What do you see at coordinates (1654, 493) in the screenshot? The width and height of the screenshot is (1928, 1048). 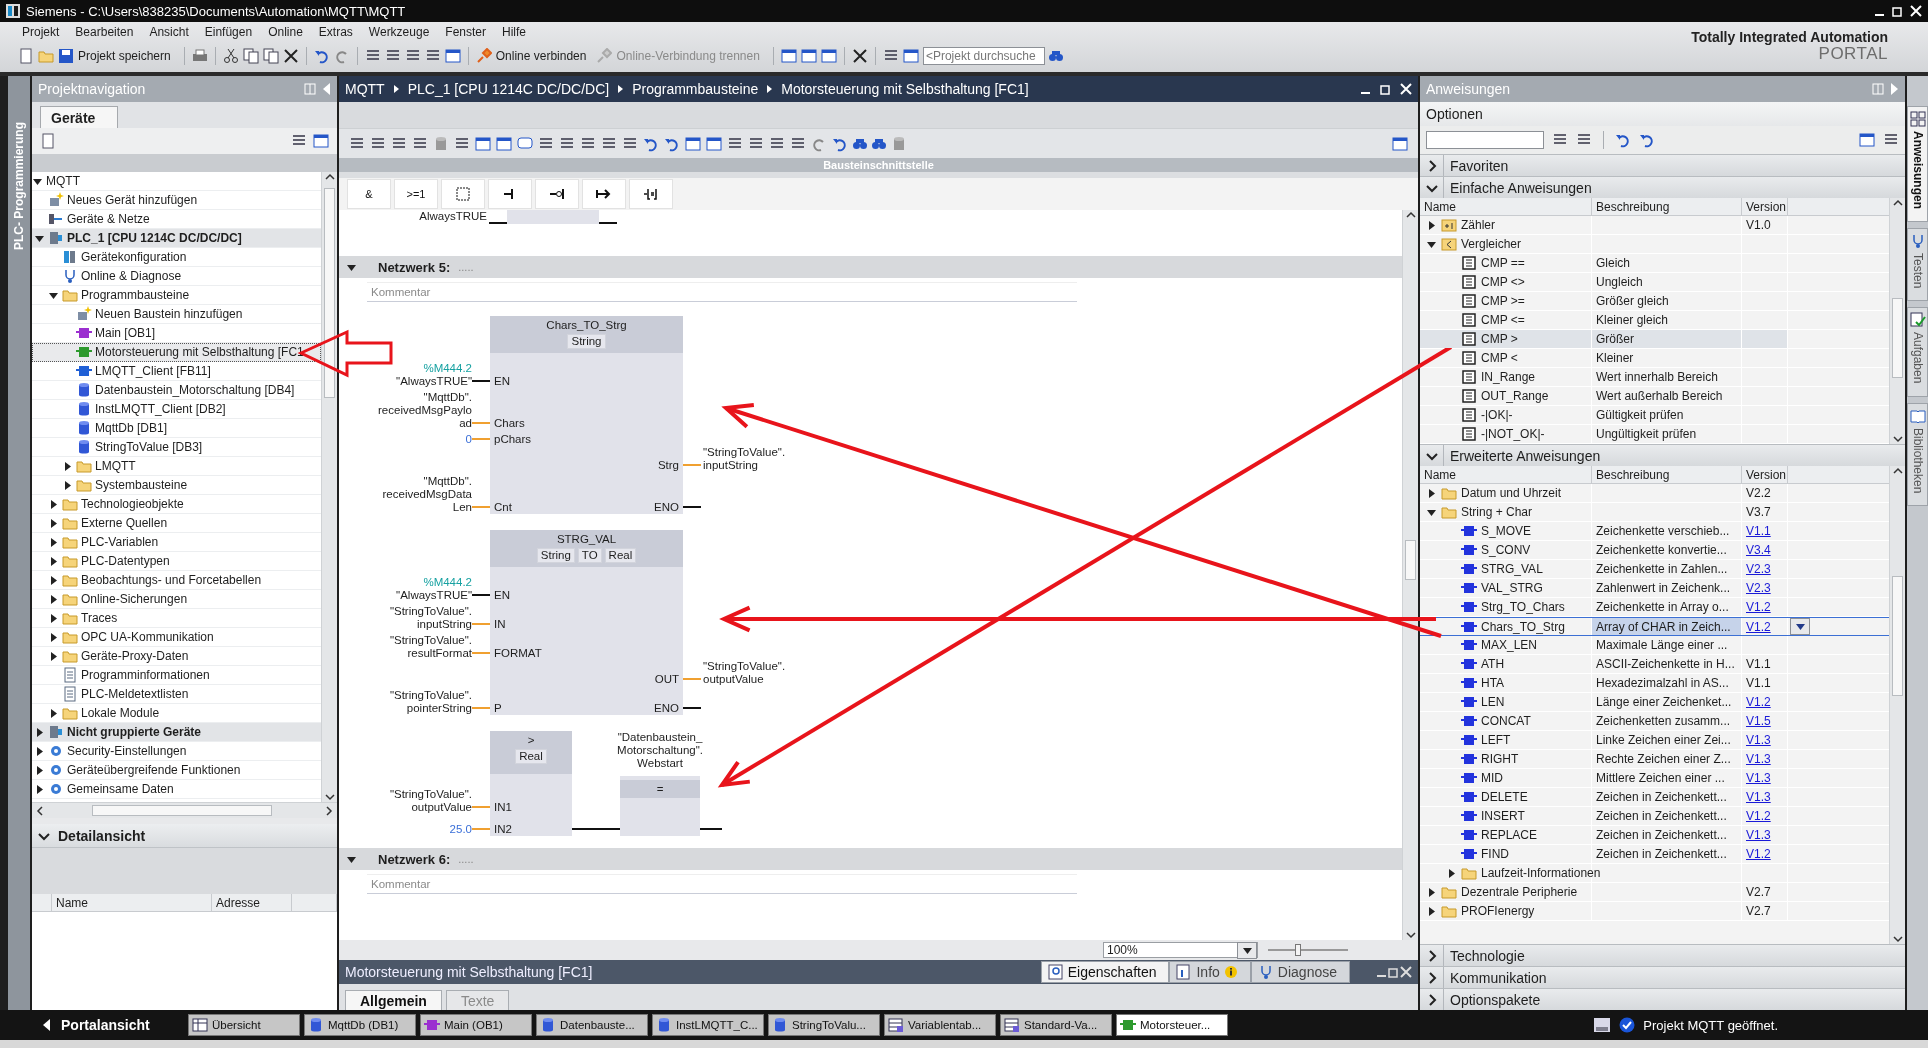 I see `instruction-row: Datum und Uhrzeit V2.2` at bounding box center [1654, 493].